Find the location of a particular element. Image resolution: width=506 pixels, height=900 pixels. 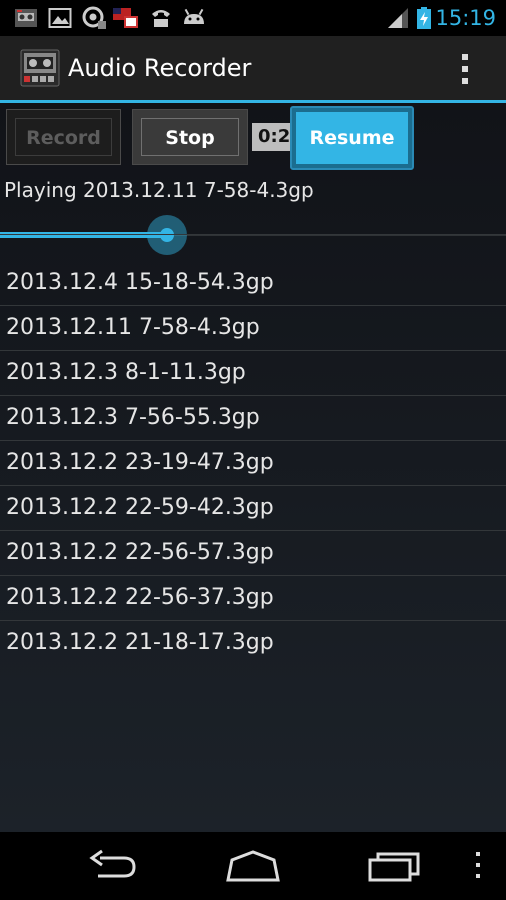

resume-button-label: Resume is located at coordinates (352, 138).